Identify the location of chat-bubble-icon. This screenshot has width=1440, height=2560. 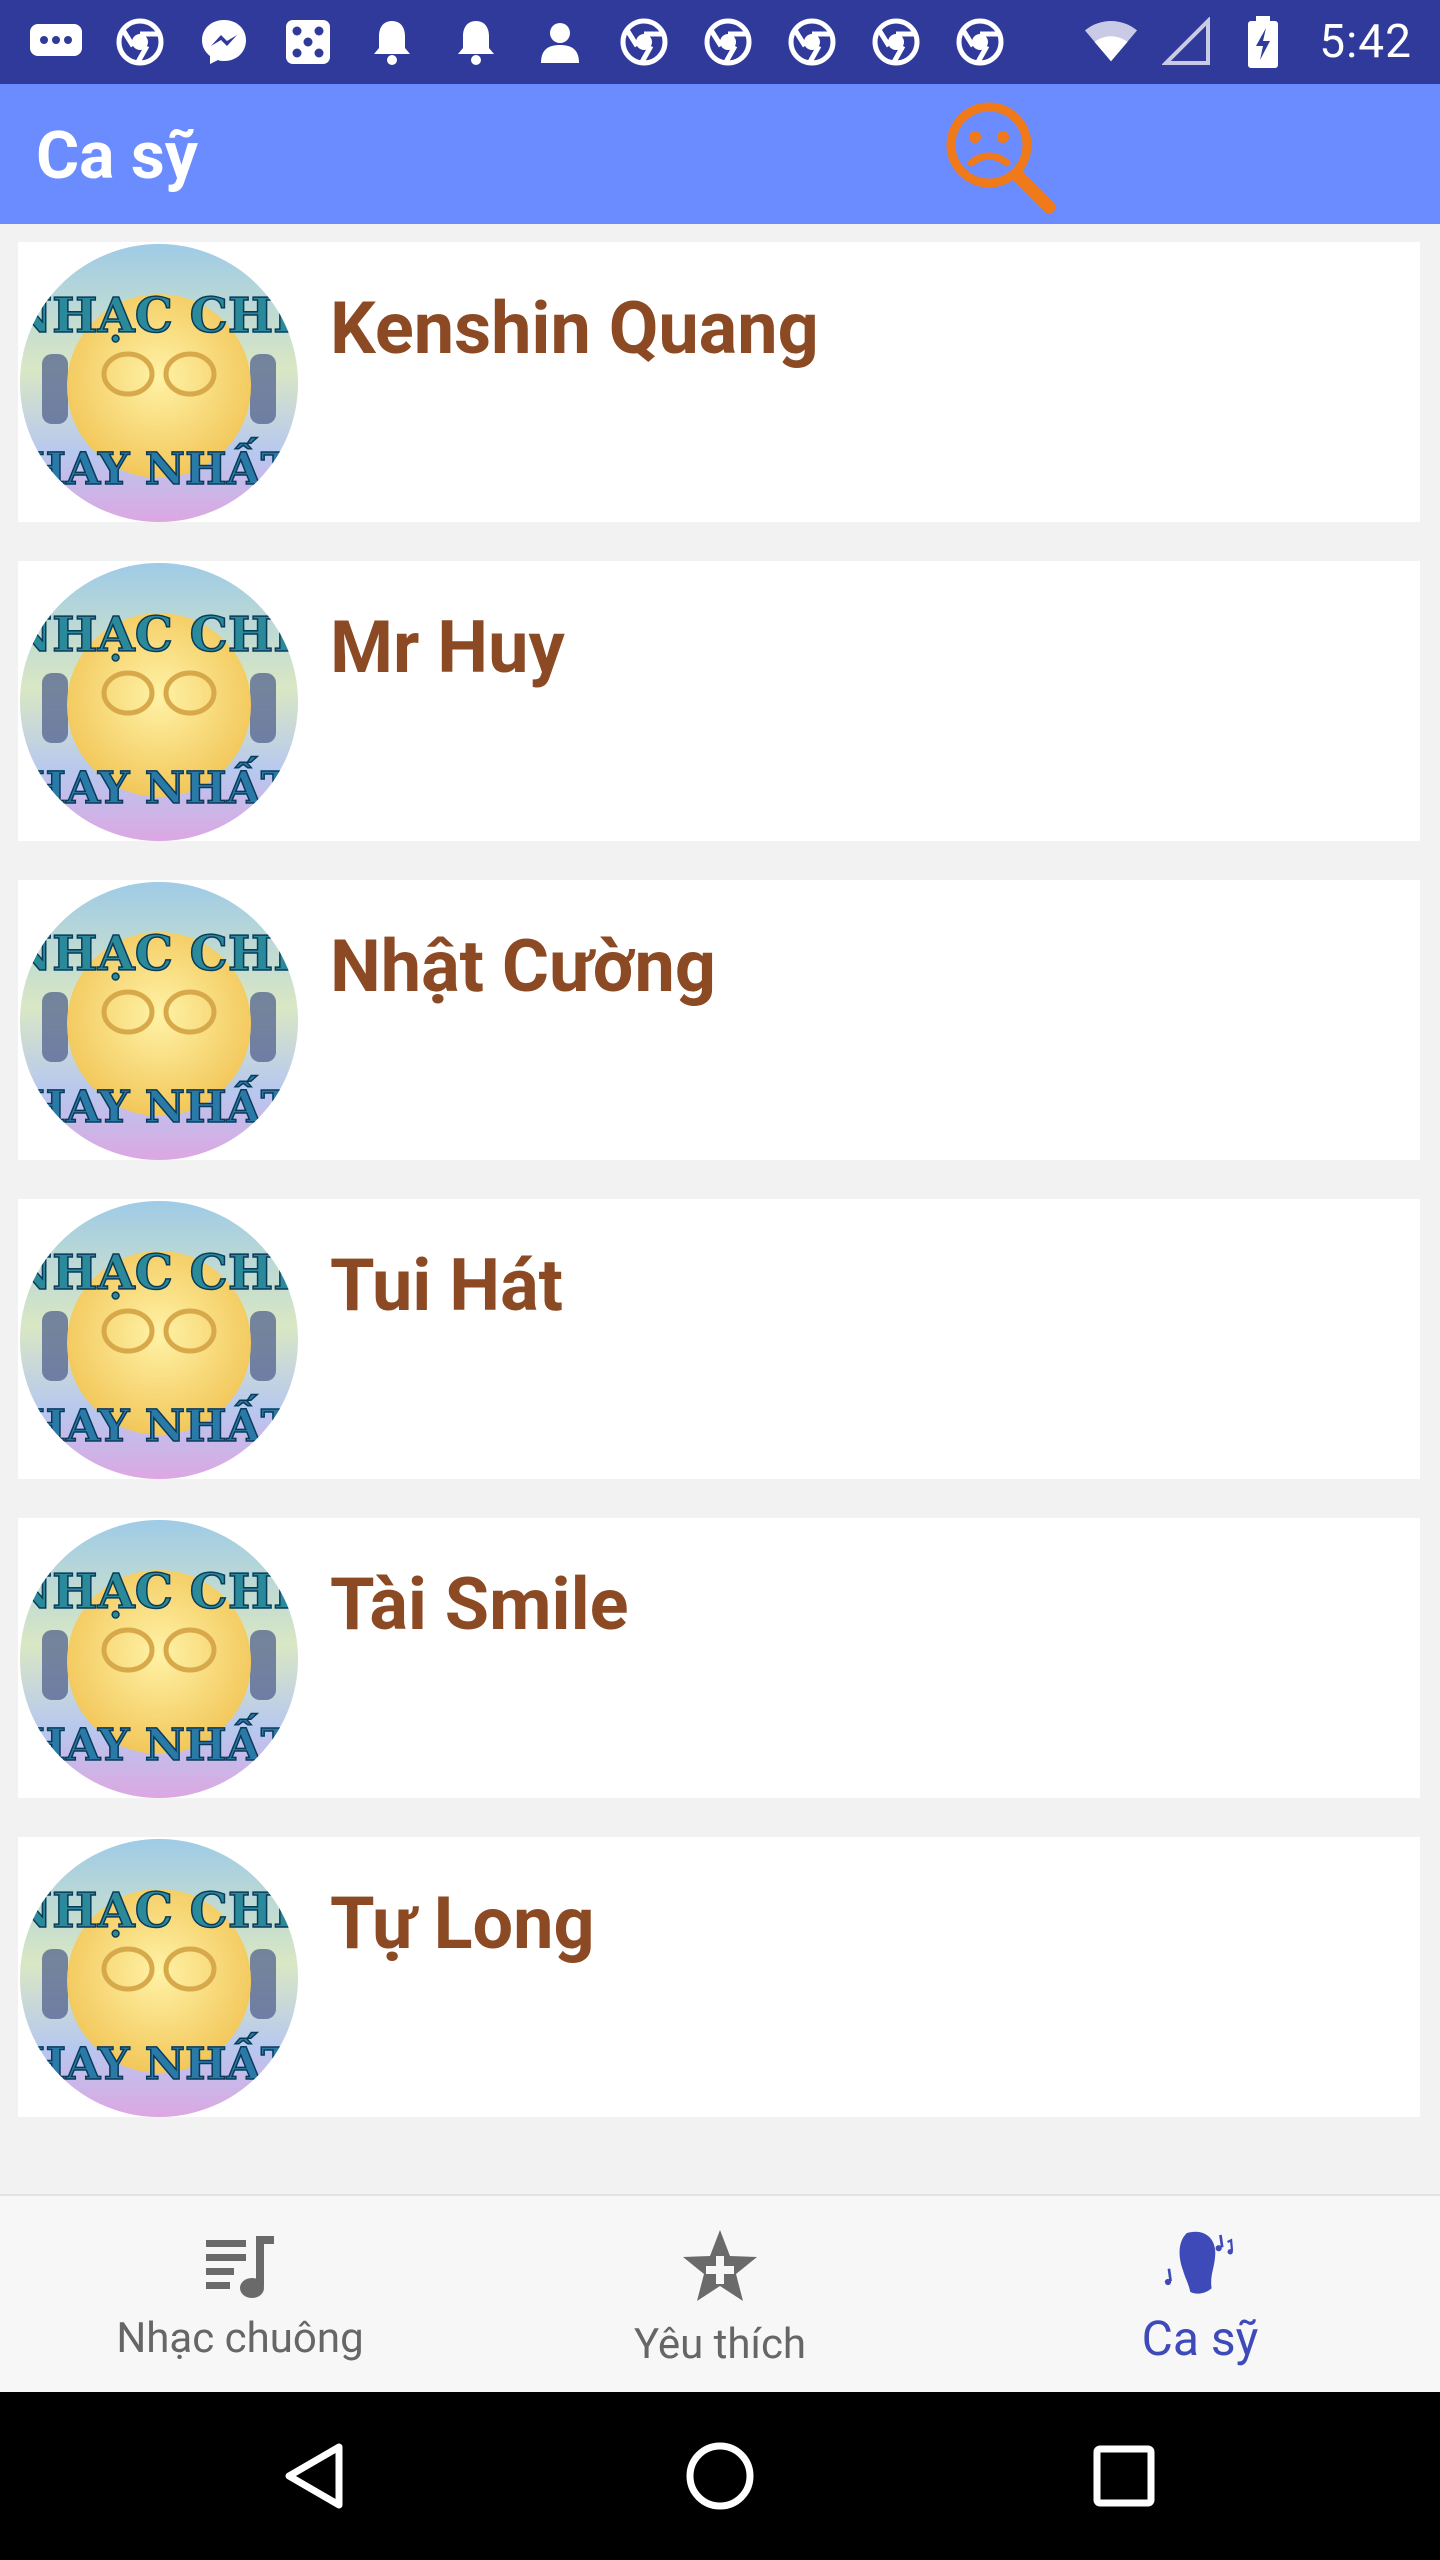
(56, 42).